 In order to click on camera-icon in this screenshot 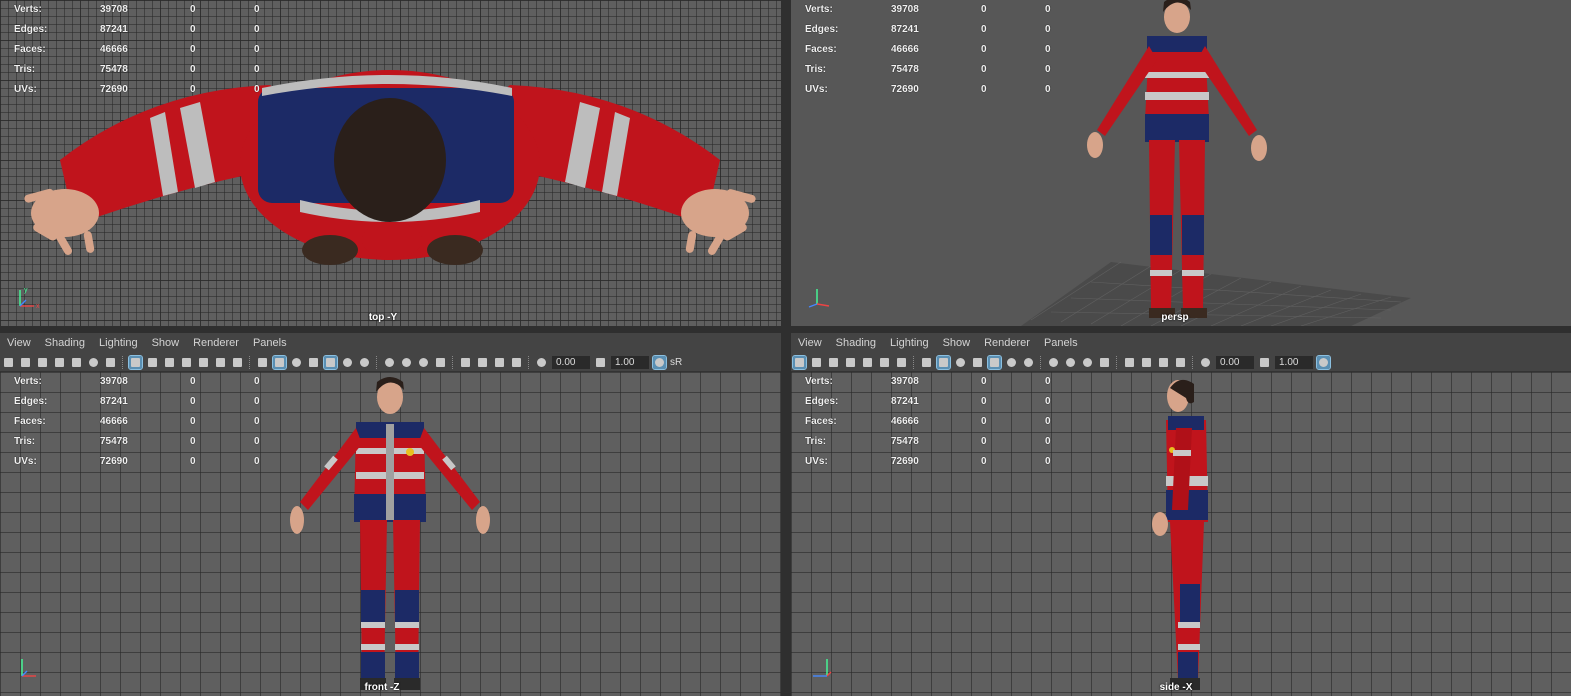, I will do `click(8, 362)`.